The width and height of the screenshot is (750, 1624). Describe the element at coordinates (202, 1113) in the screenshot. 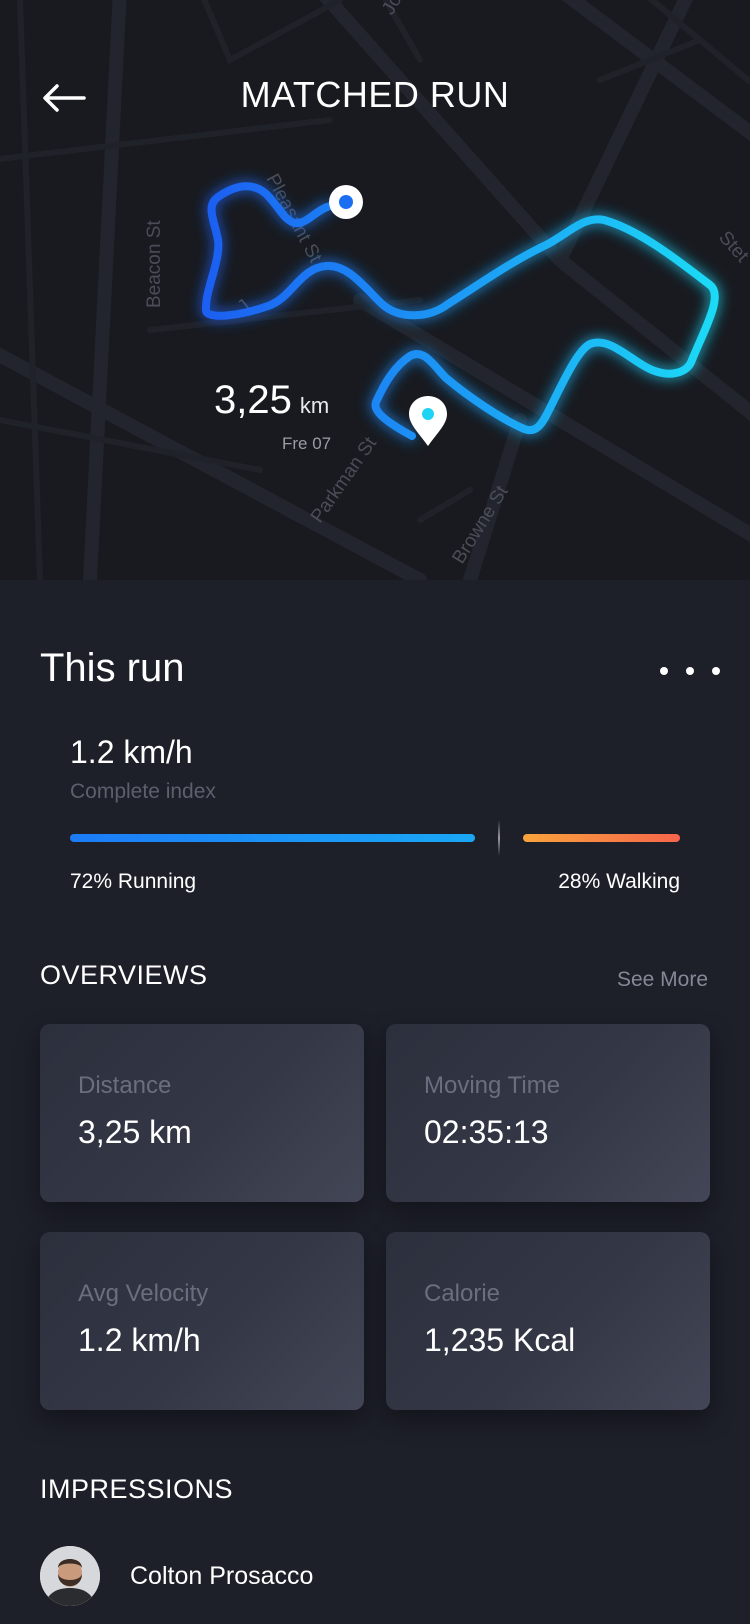

I see `overview-card-distance: Distance 3,25 km` at that location.